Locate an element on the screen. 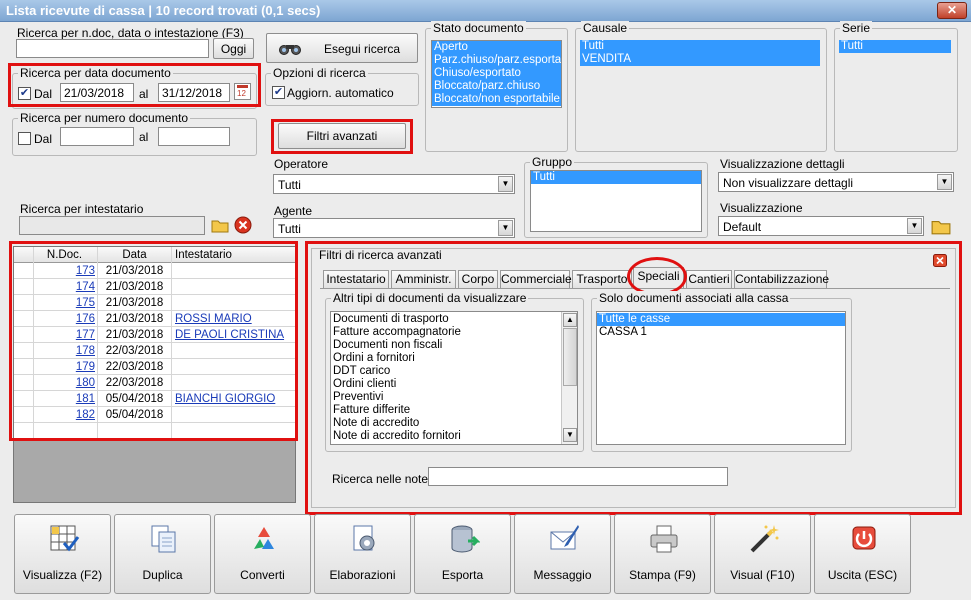 This screenshot has width=971, height=600. uscita-button: Uscita (ESC) is located at coordinates (862, 554).